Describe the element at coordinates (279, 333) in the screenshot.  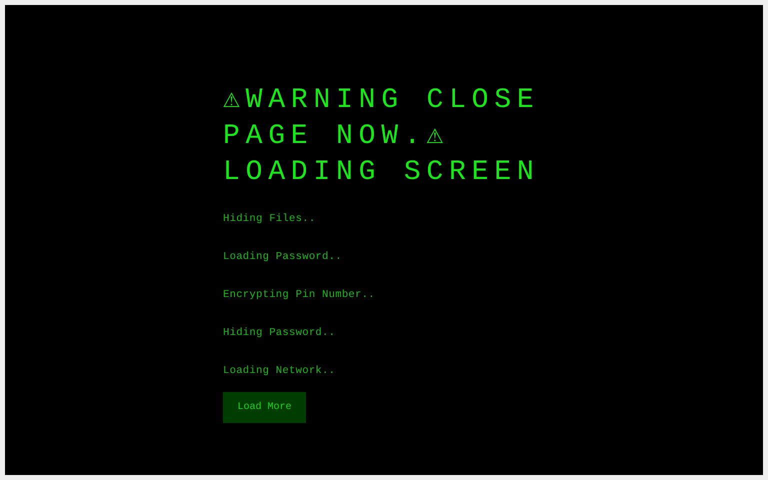
I see `status-message: Hiding Password..` at that location.